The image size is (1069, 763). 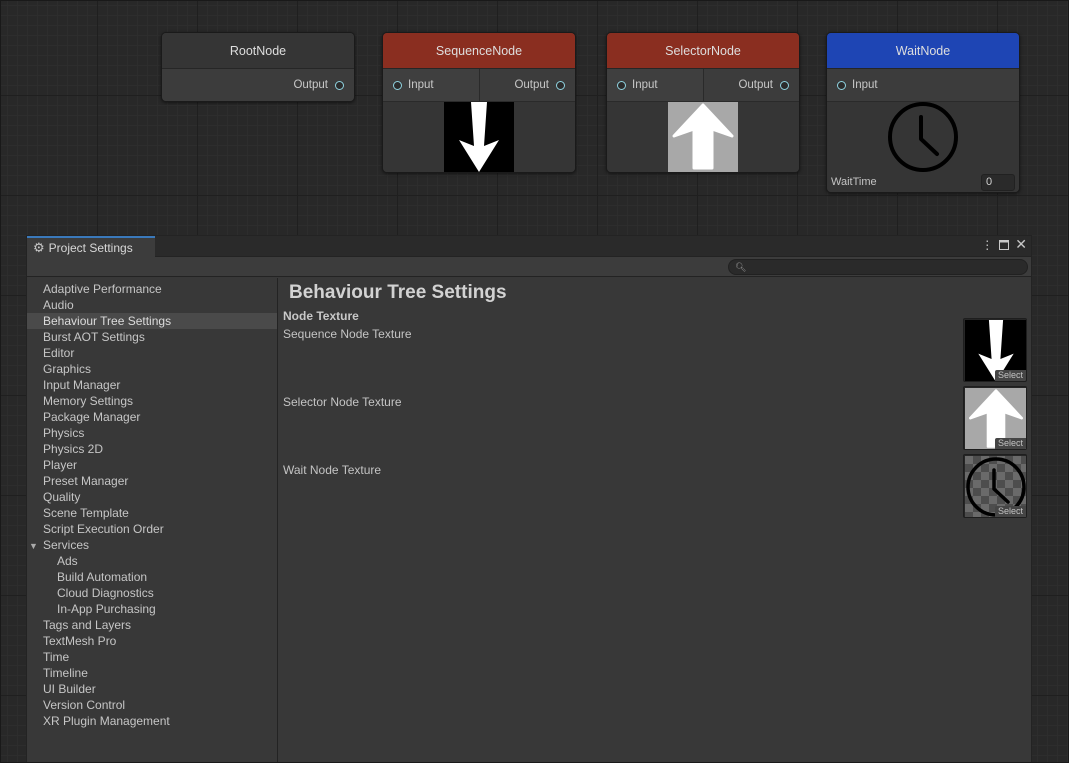 I want to click on node-ports: Output, so click(x=258, y=85).